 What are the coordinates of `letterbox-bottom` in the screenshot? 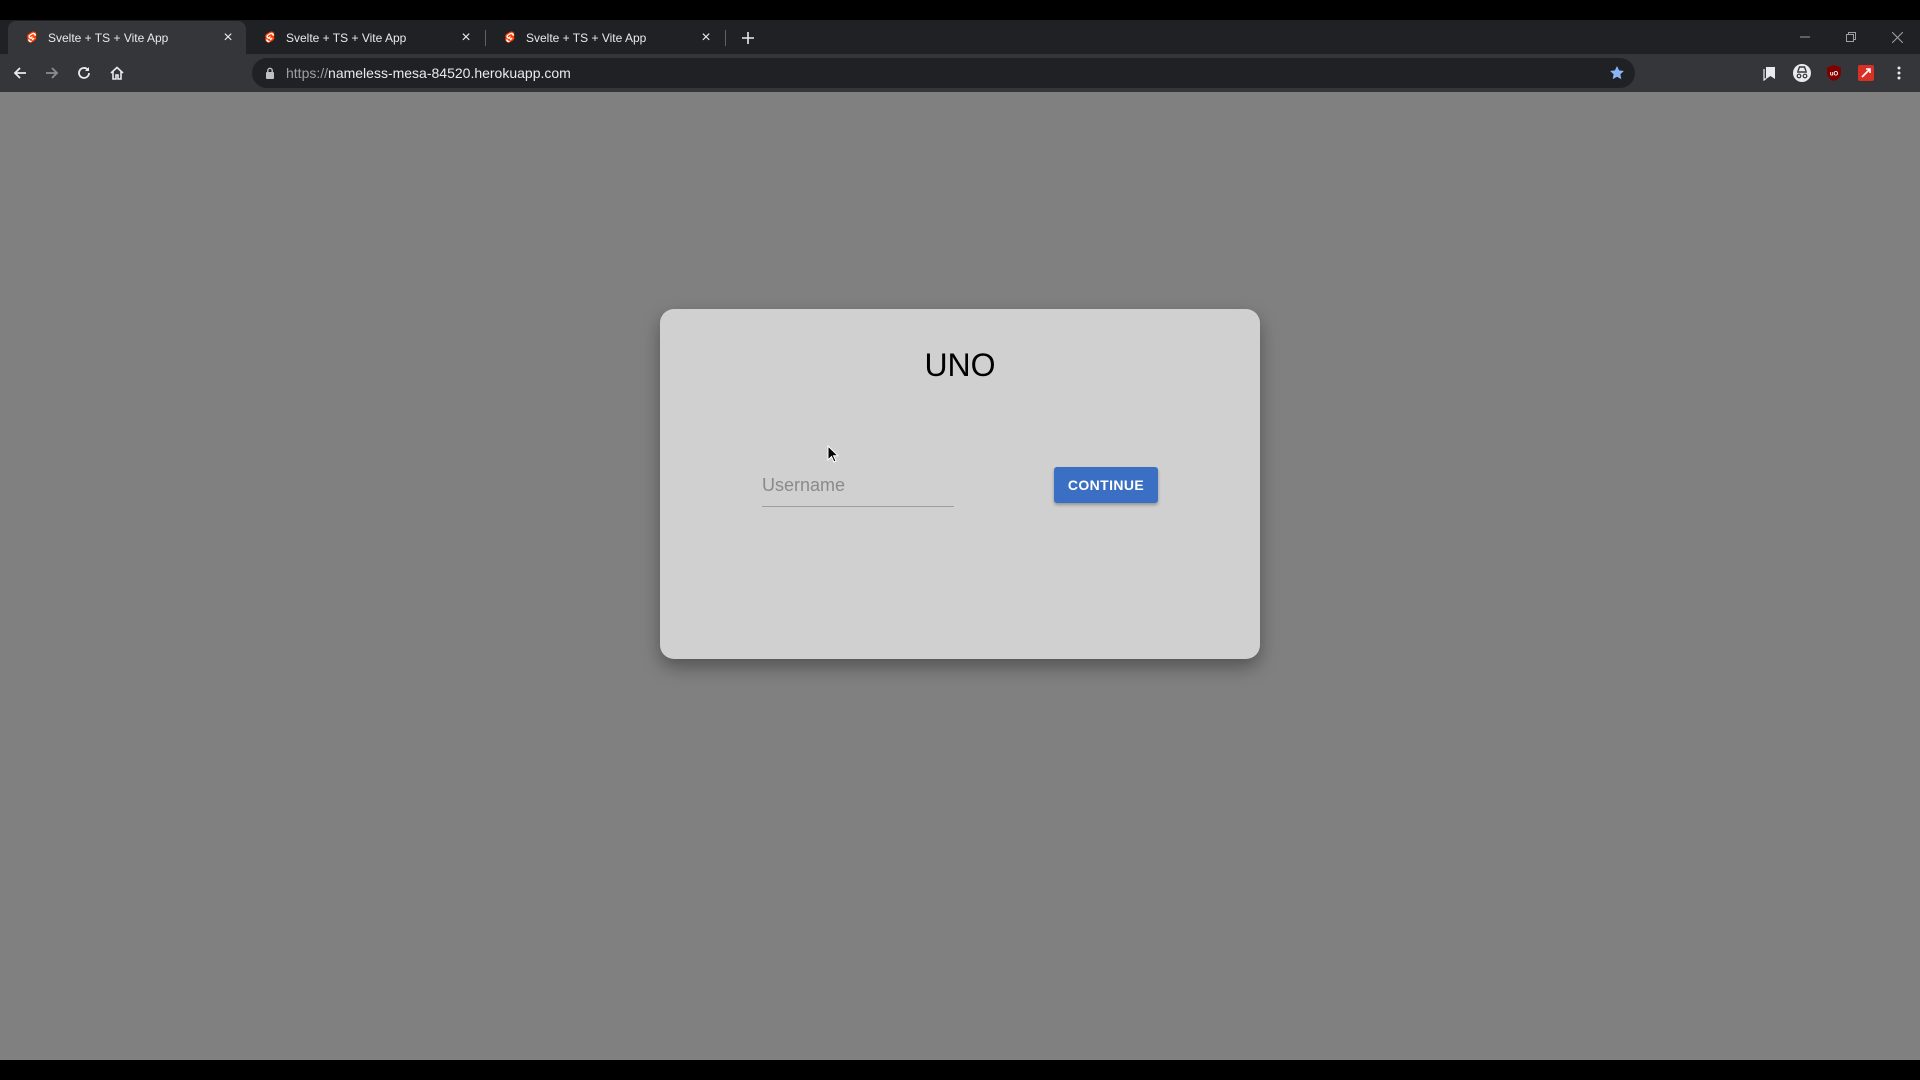 It's located at (960, 1070).